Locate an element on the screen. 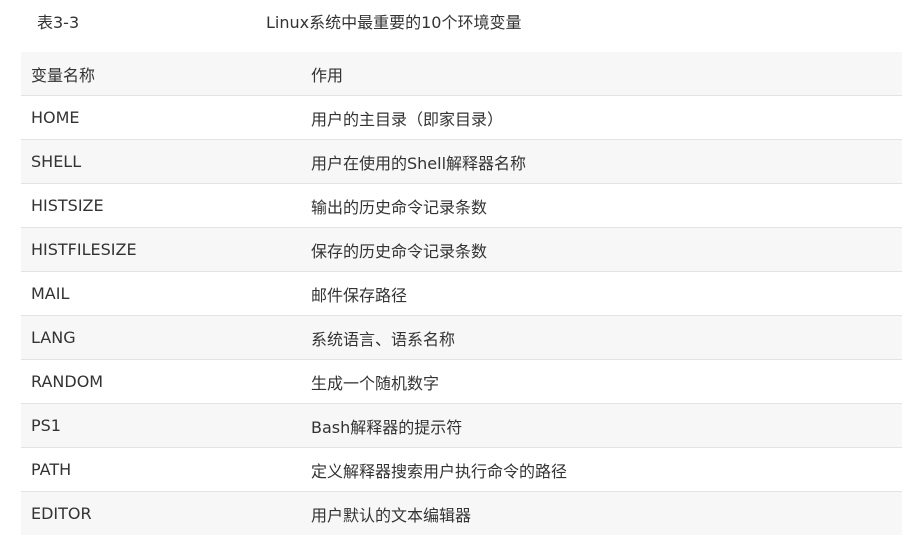 This screenshot has width=902, height=555. header-row: 变量名称 作用 is located at coordinates (461, 74).